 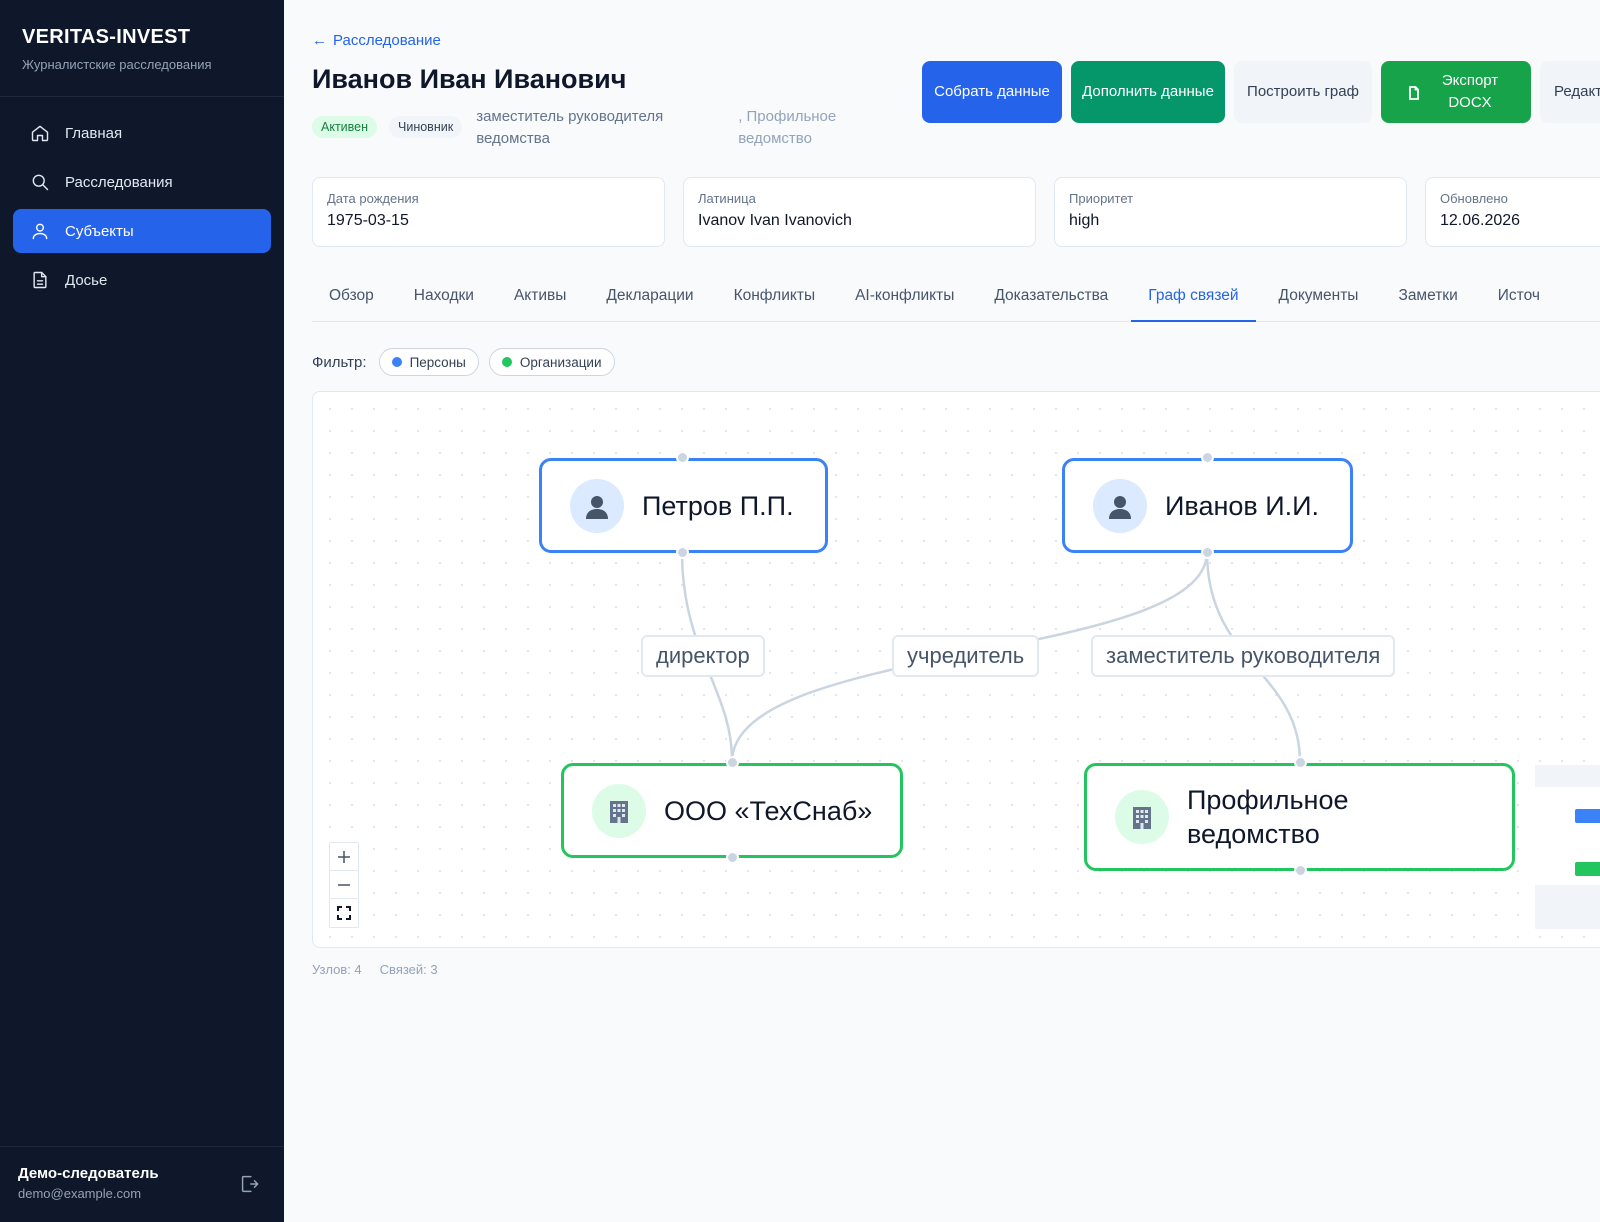 What do you see at coordinates (117, 64) in the screenshot?
I see `brand-subtitle: Журналистские расследования` at bounding box center [117, 64].